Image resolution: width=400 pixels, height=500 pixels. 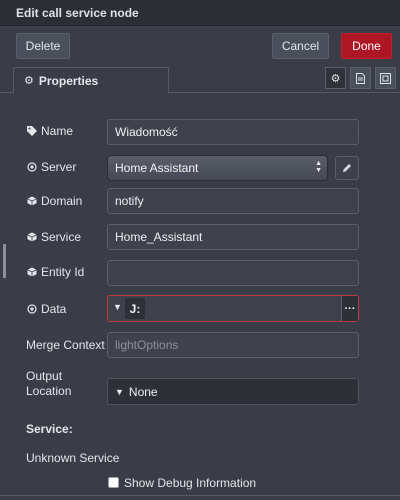 What do you see at coordinates (318, 167) in the screenshot?
I see `select-arrows-icon: ▲ ▼` at bounding box center [318, 167].